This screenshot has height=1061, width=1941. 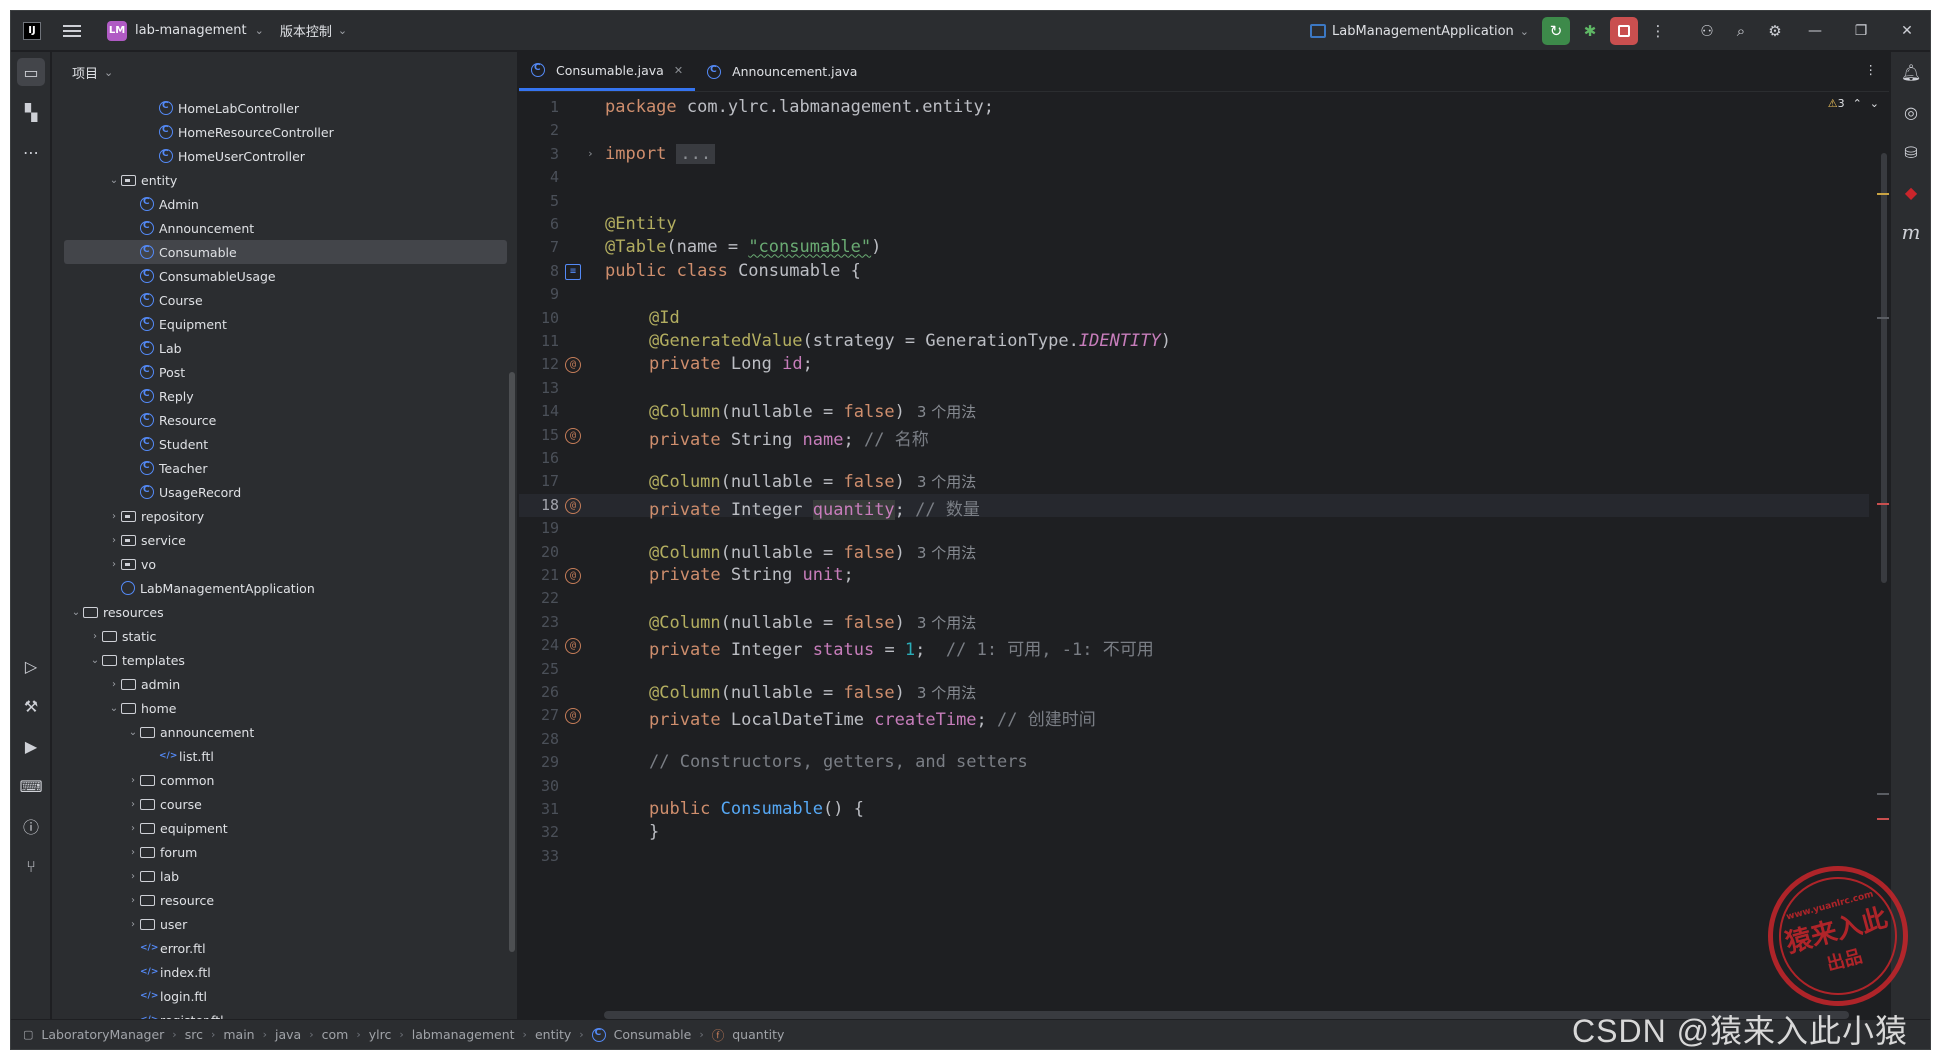 What do you see at coordinates (463, 1034) in the screenshot?
I see `breadcrumb-item: labmanagement` at bounding box center [463, 1034].